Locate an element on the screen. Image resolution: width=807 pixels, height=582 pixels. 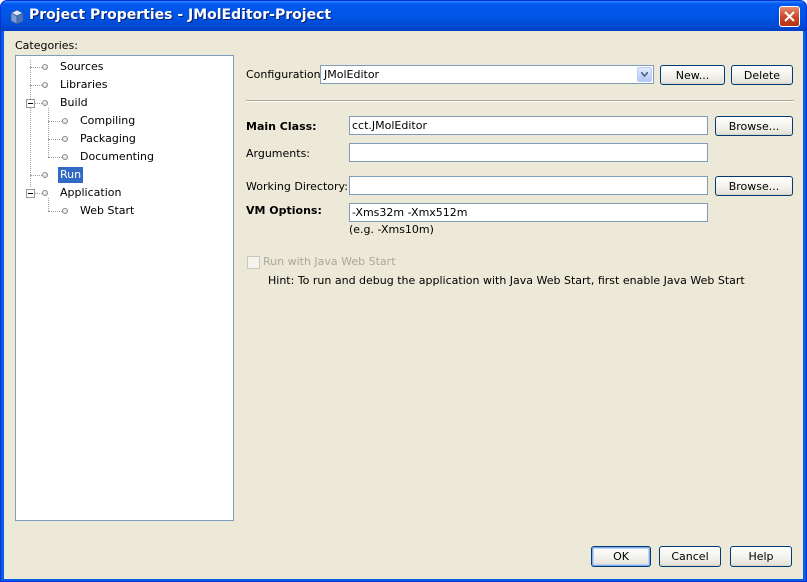
tree-item-documenting: Documenting is located at coordinates (124, 157).